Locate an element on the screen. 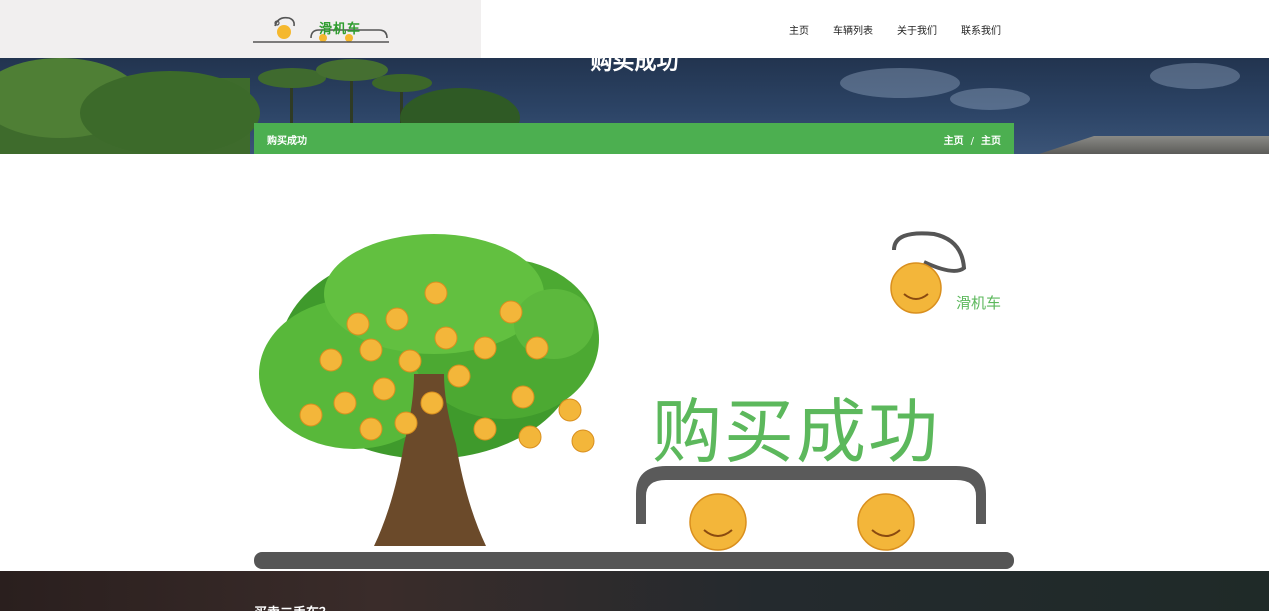 The image size is (1269, 611). main-nav: 主页 车辆列表 关于我们 联系我们 is located at coordinates (895, 29).